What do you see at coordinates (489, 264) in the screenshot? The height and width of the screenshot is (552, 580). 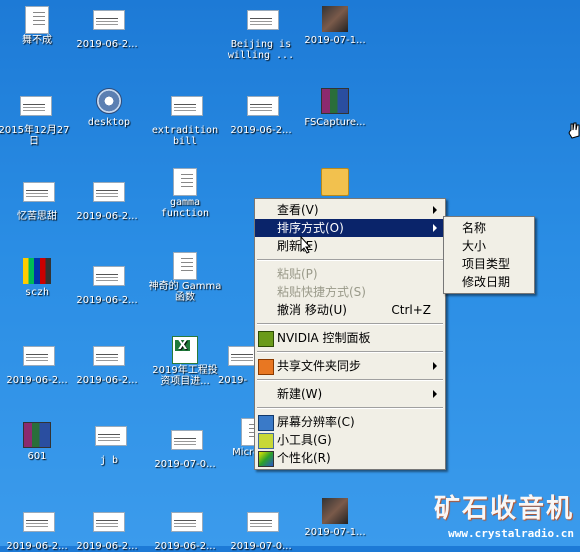 I see `submenu-item-type: 项目类型` at bounding box center [489, 264].